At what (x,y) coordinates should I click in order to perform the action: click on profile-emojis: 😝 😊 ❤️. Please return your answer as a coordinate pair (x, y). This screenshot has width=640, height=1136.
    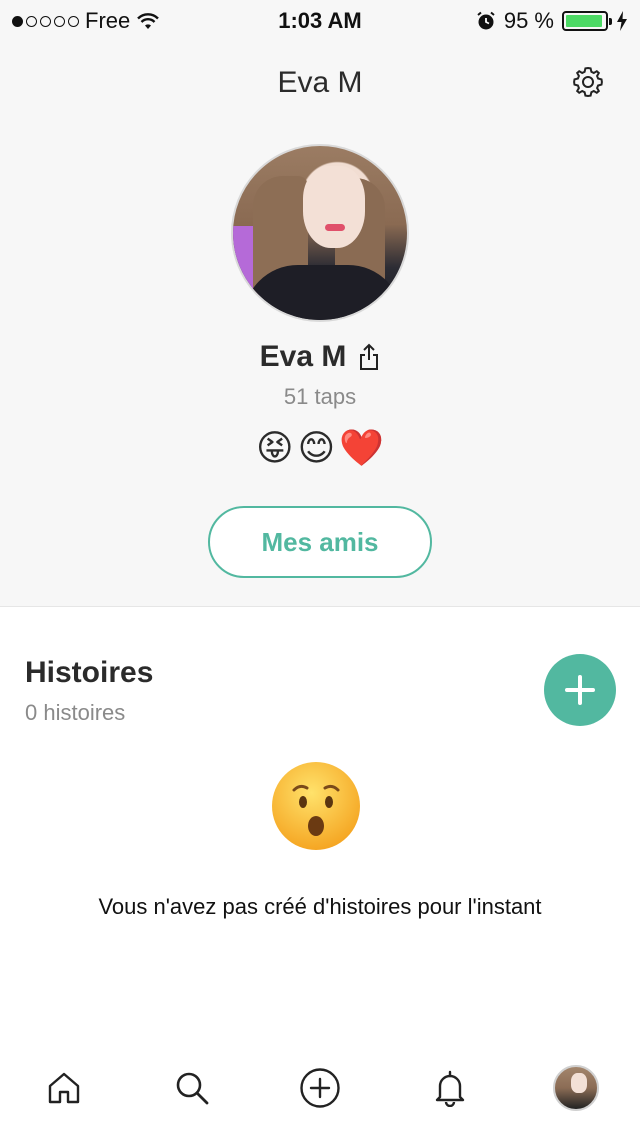
    Looking at the image, I should click on (320, 448).